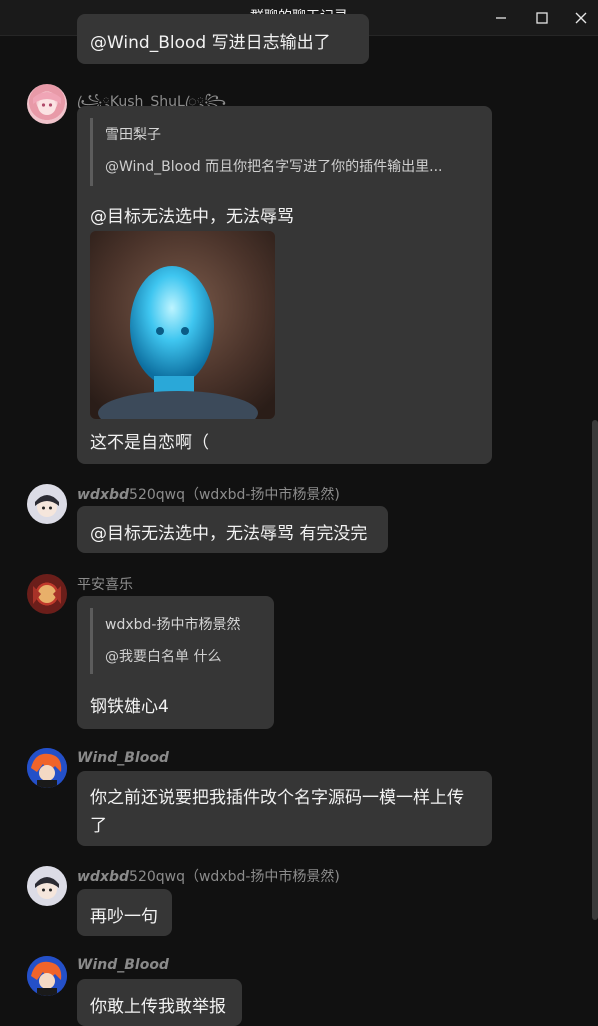 This screenshot has width=598, height=1026. I want to click on quoted-message: wdxbd-扬中市杨景然 @我要白名单 什么, so click(165, 641).